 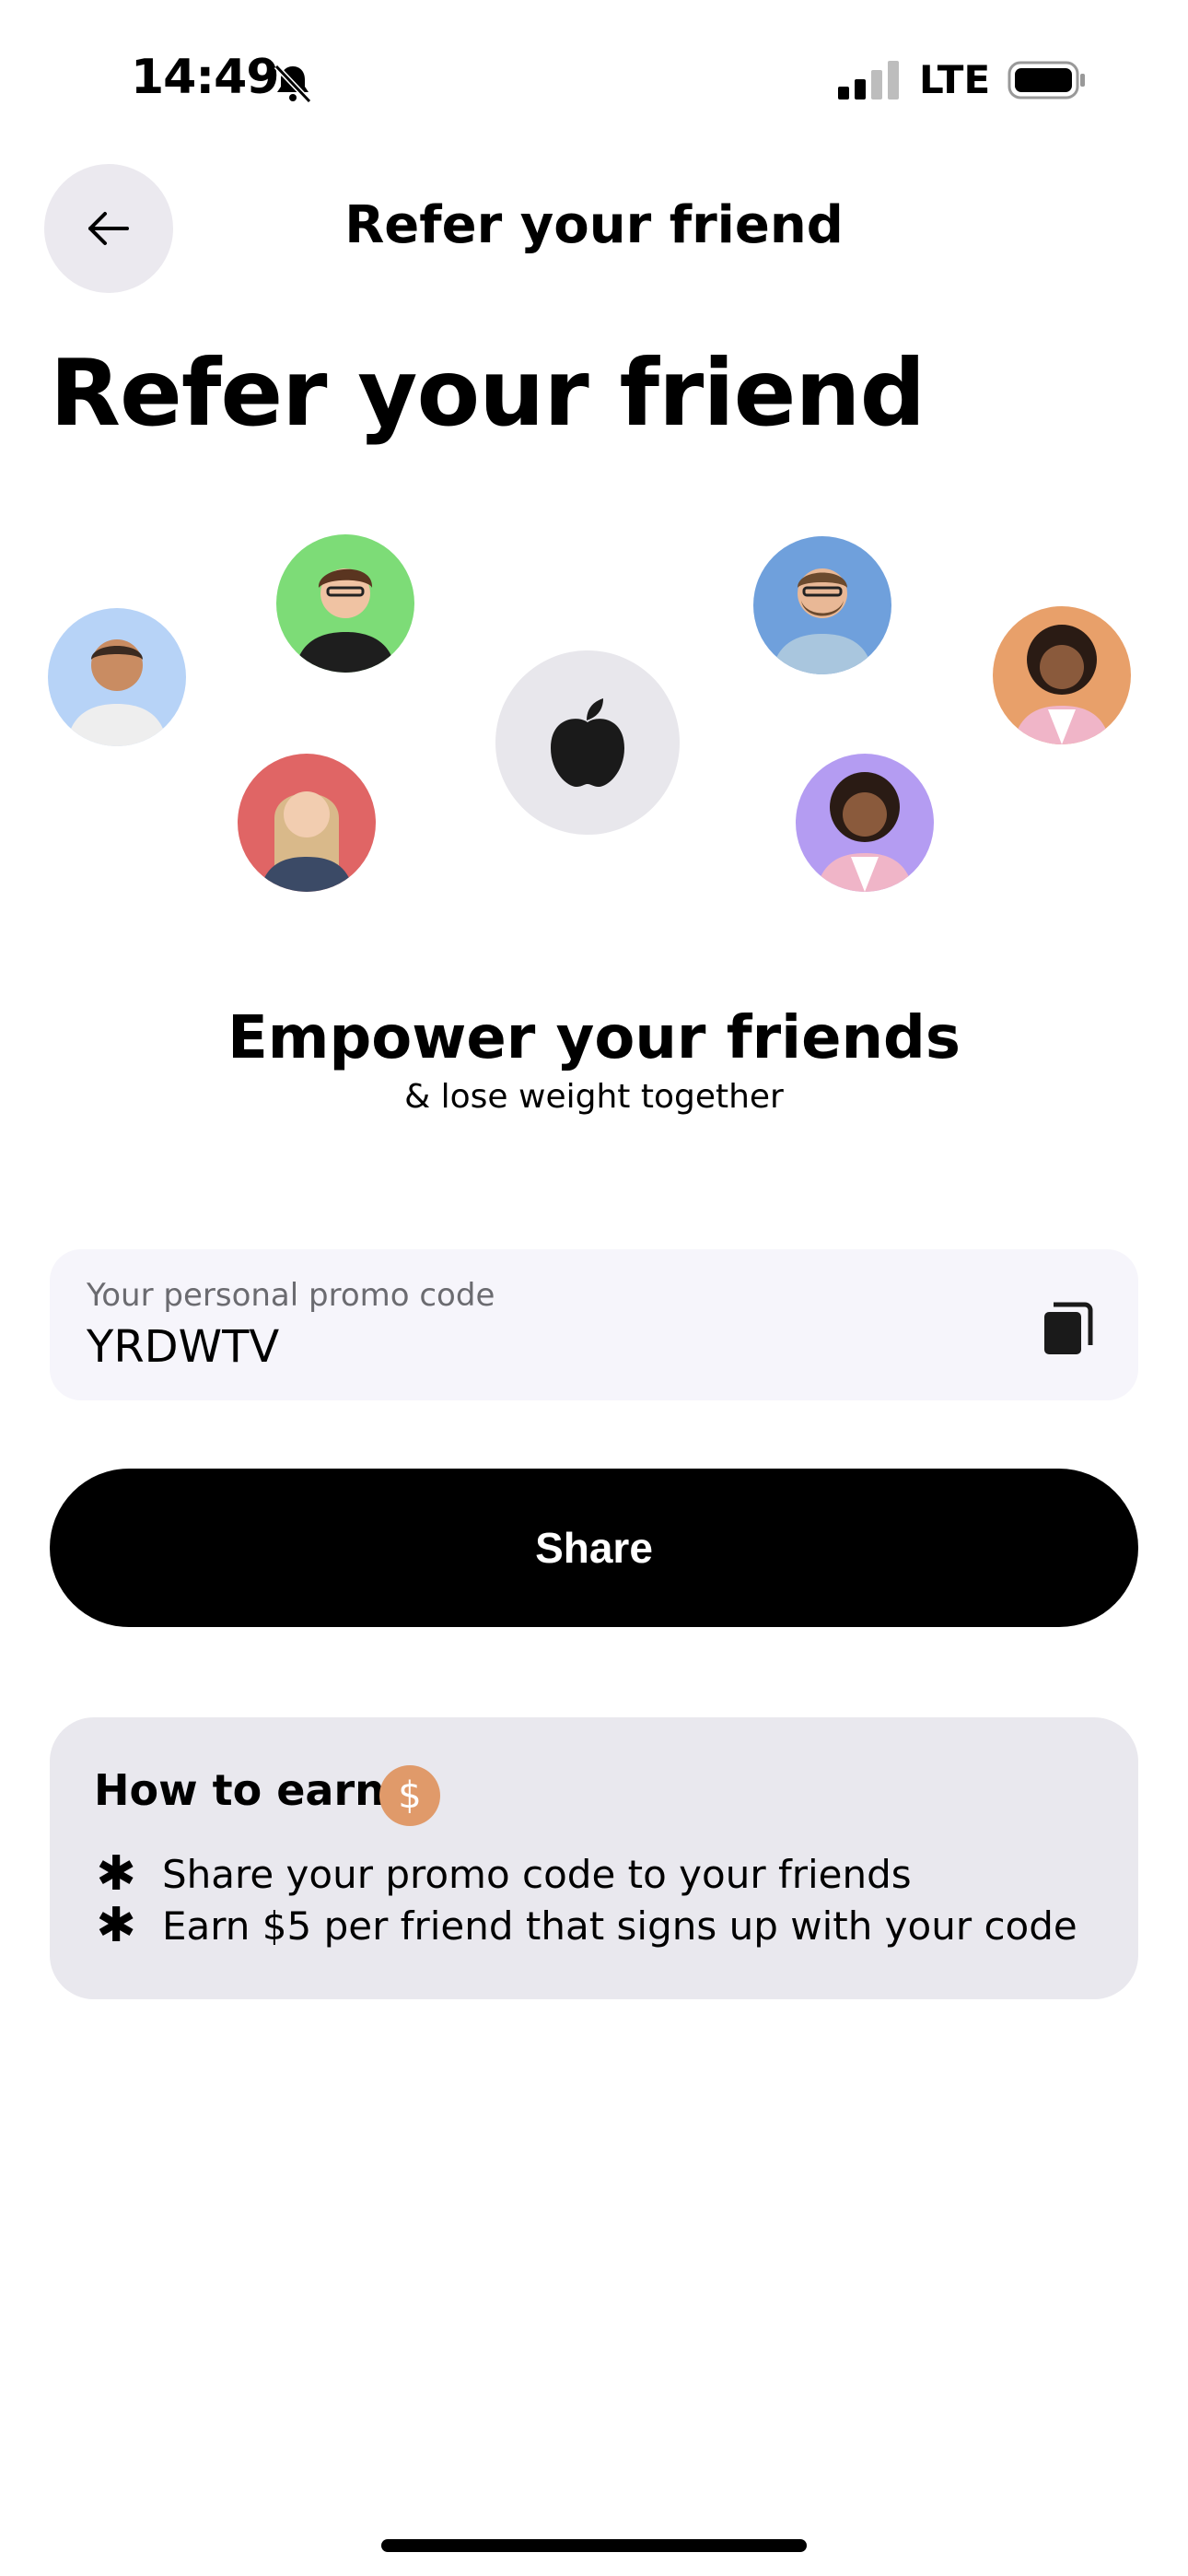 I want to click on headline: Empower your friends, so click(x=594, y=1038).